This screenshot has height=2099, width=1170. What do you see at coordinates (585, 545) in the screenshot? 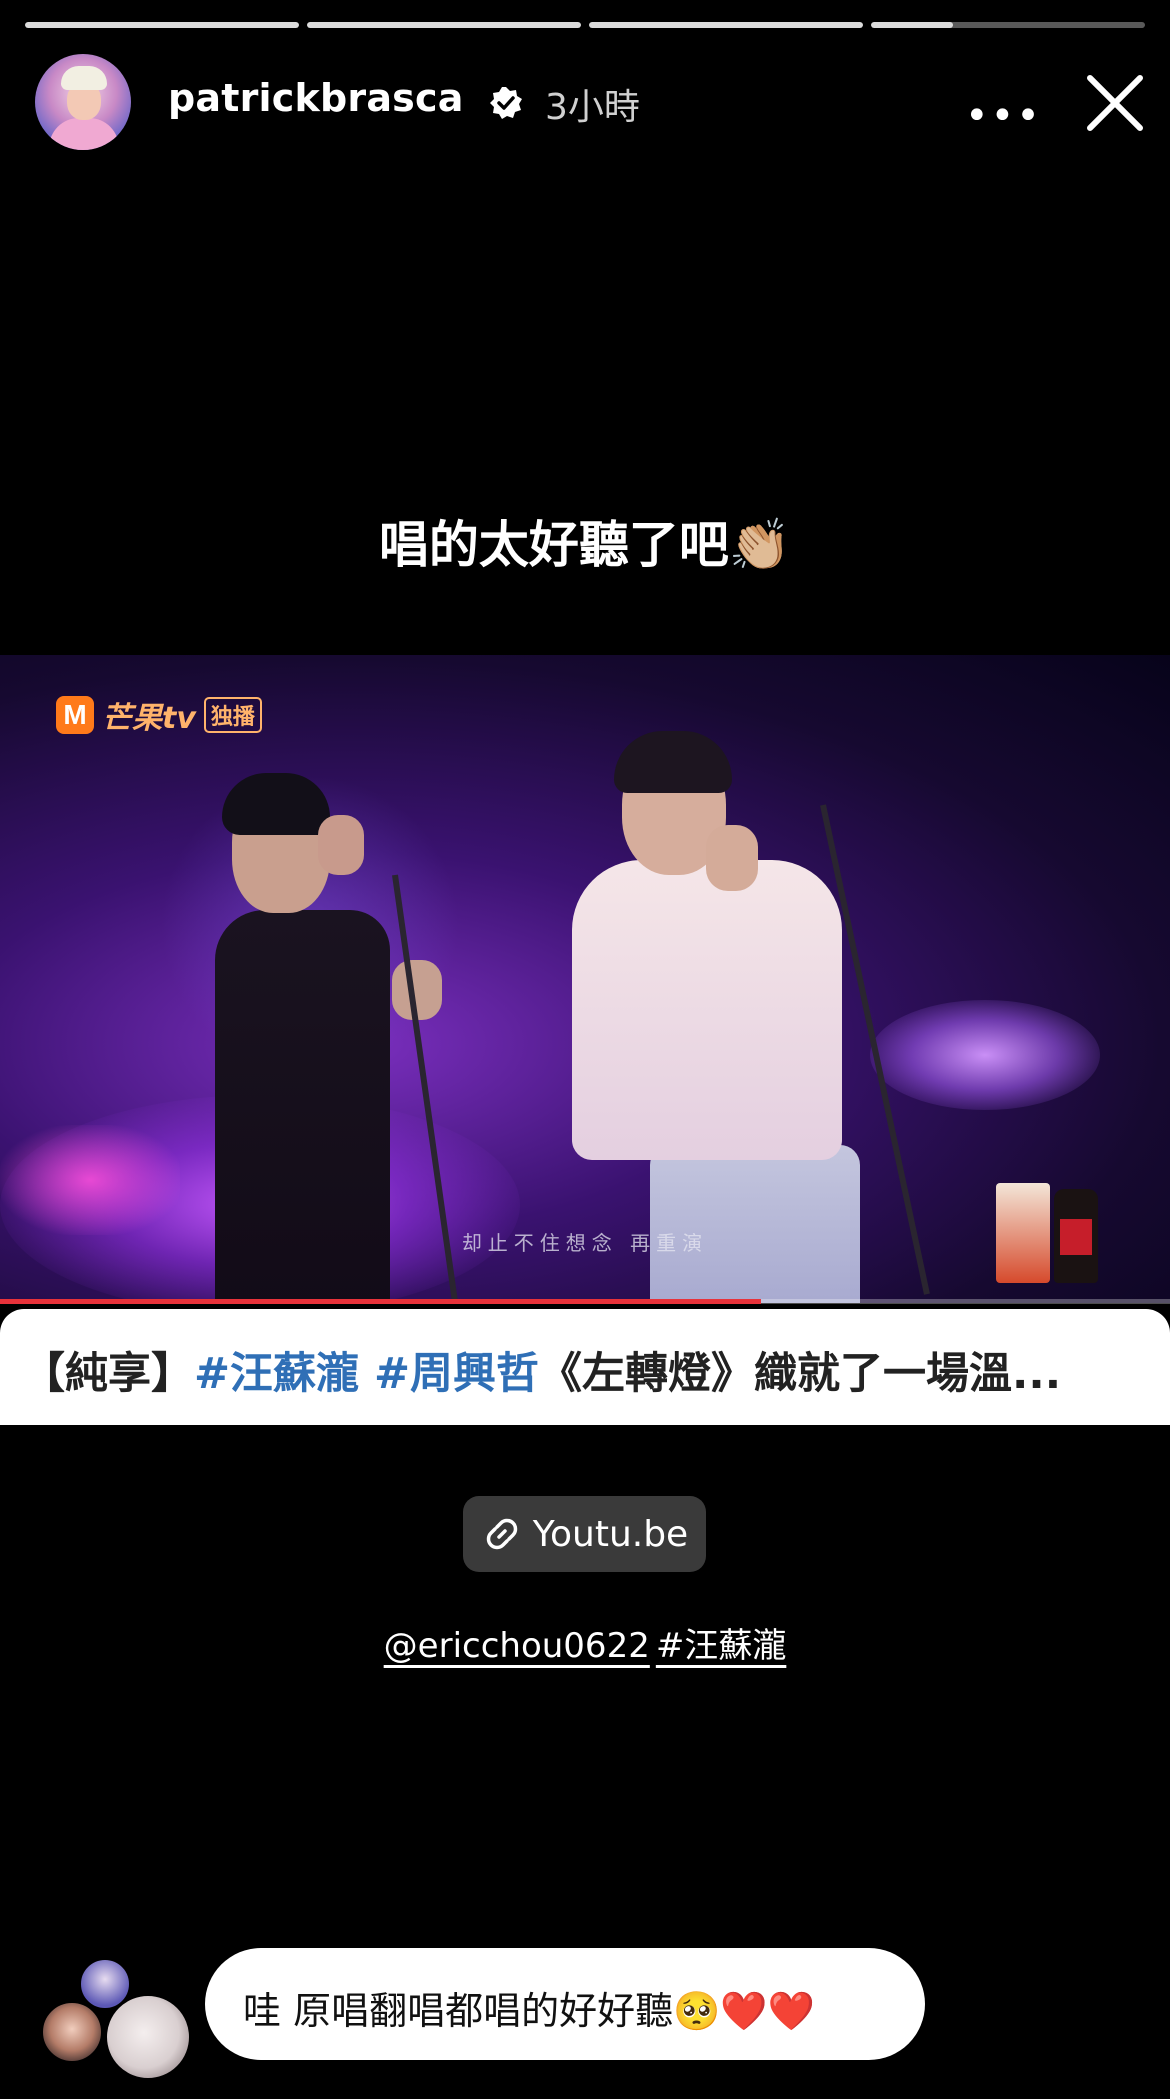
I see `story-caption: 唱的太好聽了吧👏🏼` at bounding box center [585, 545].